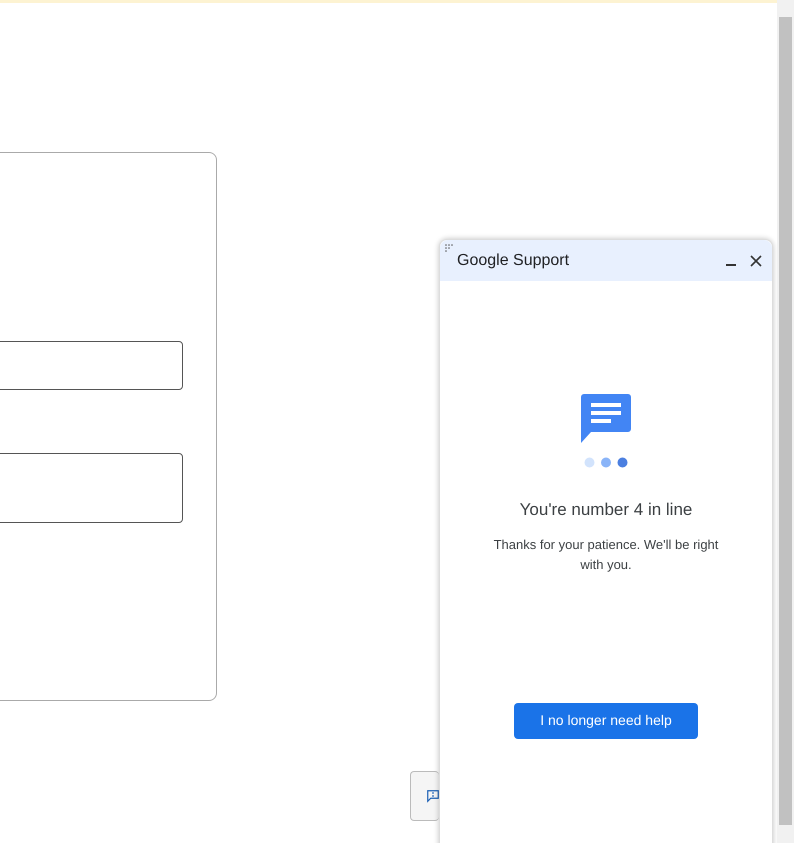  I want to click on feedback-button, so click(424, 796).